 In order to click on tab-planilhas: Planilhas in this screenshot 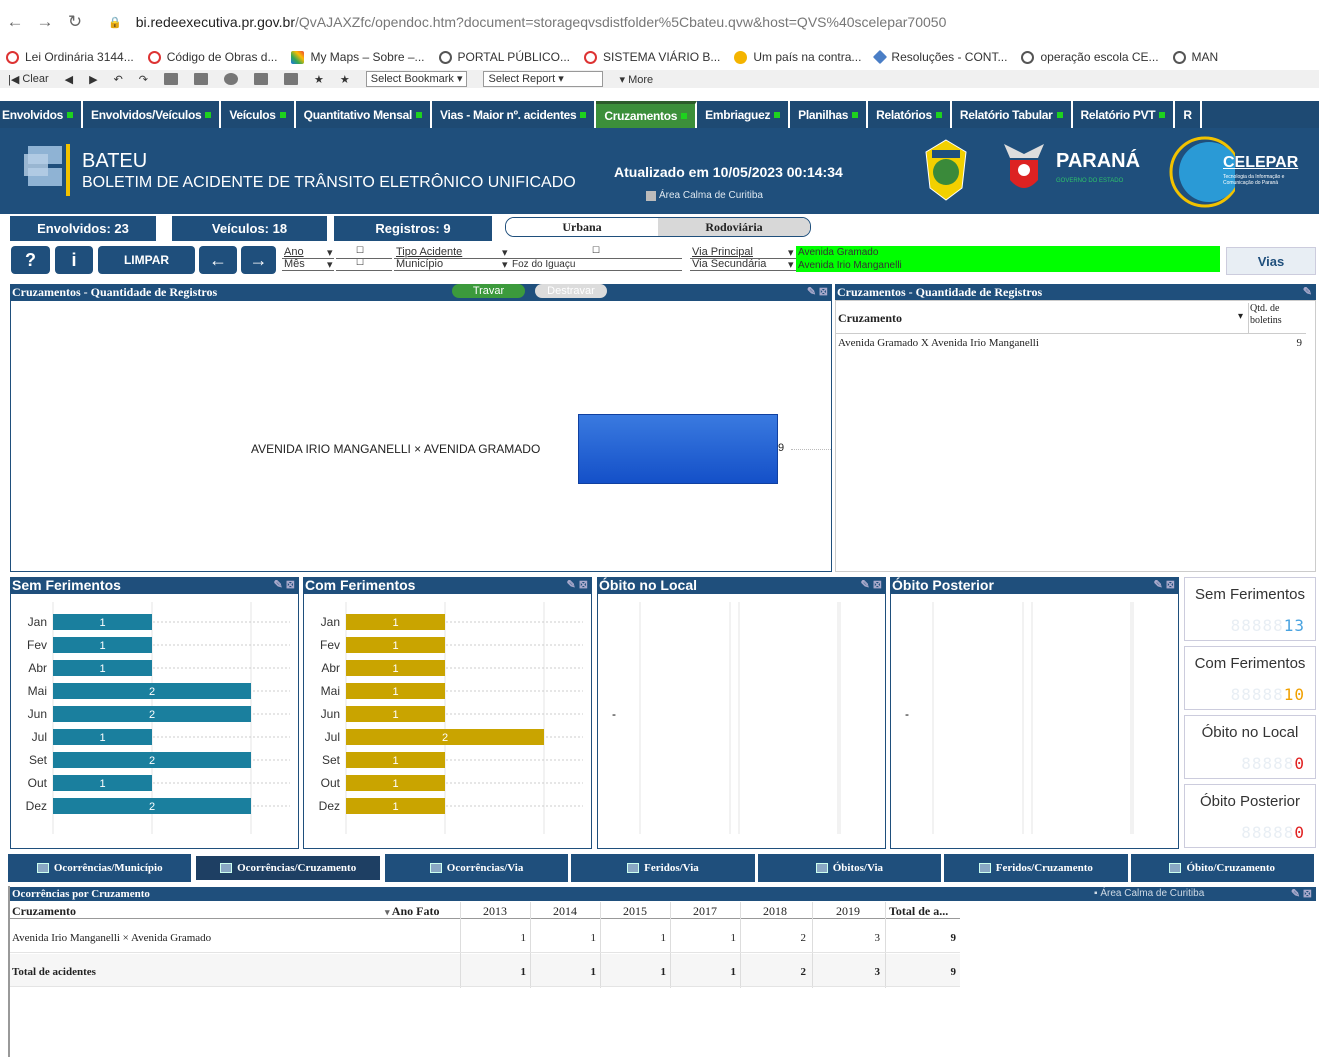, I will do `click(829, 114)`.